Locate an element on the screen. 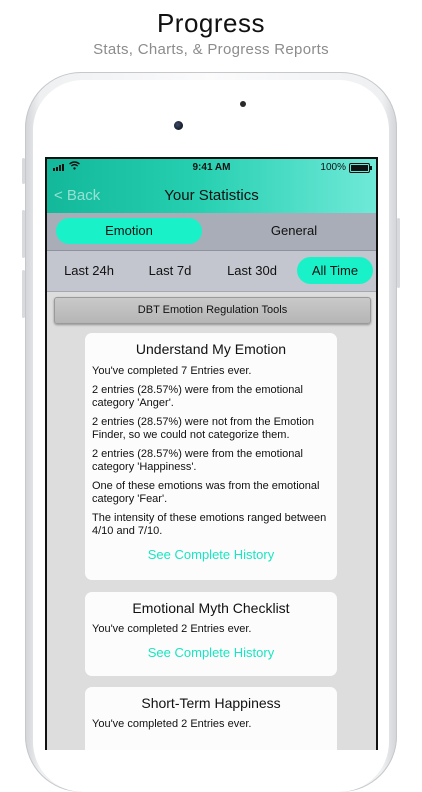 This screenshot has width=422, height=792. front-camera is located at coordinates (178, 125).